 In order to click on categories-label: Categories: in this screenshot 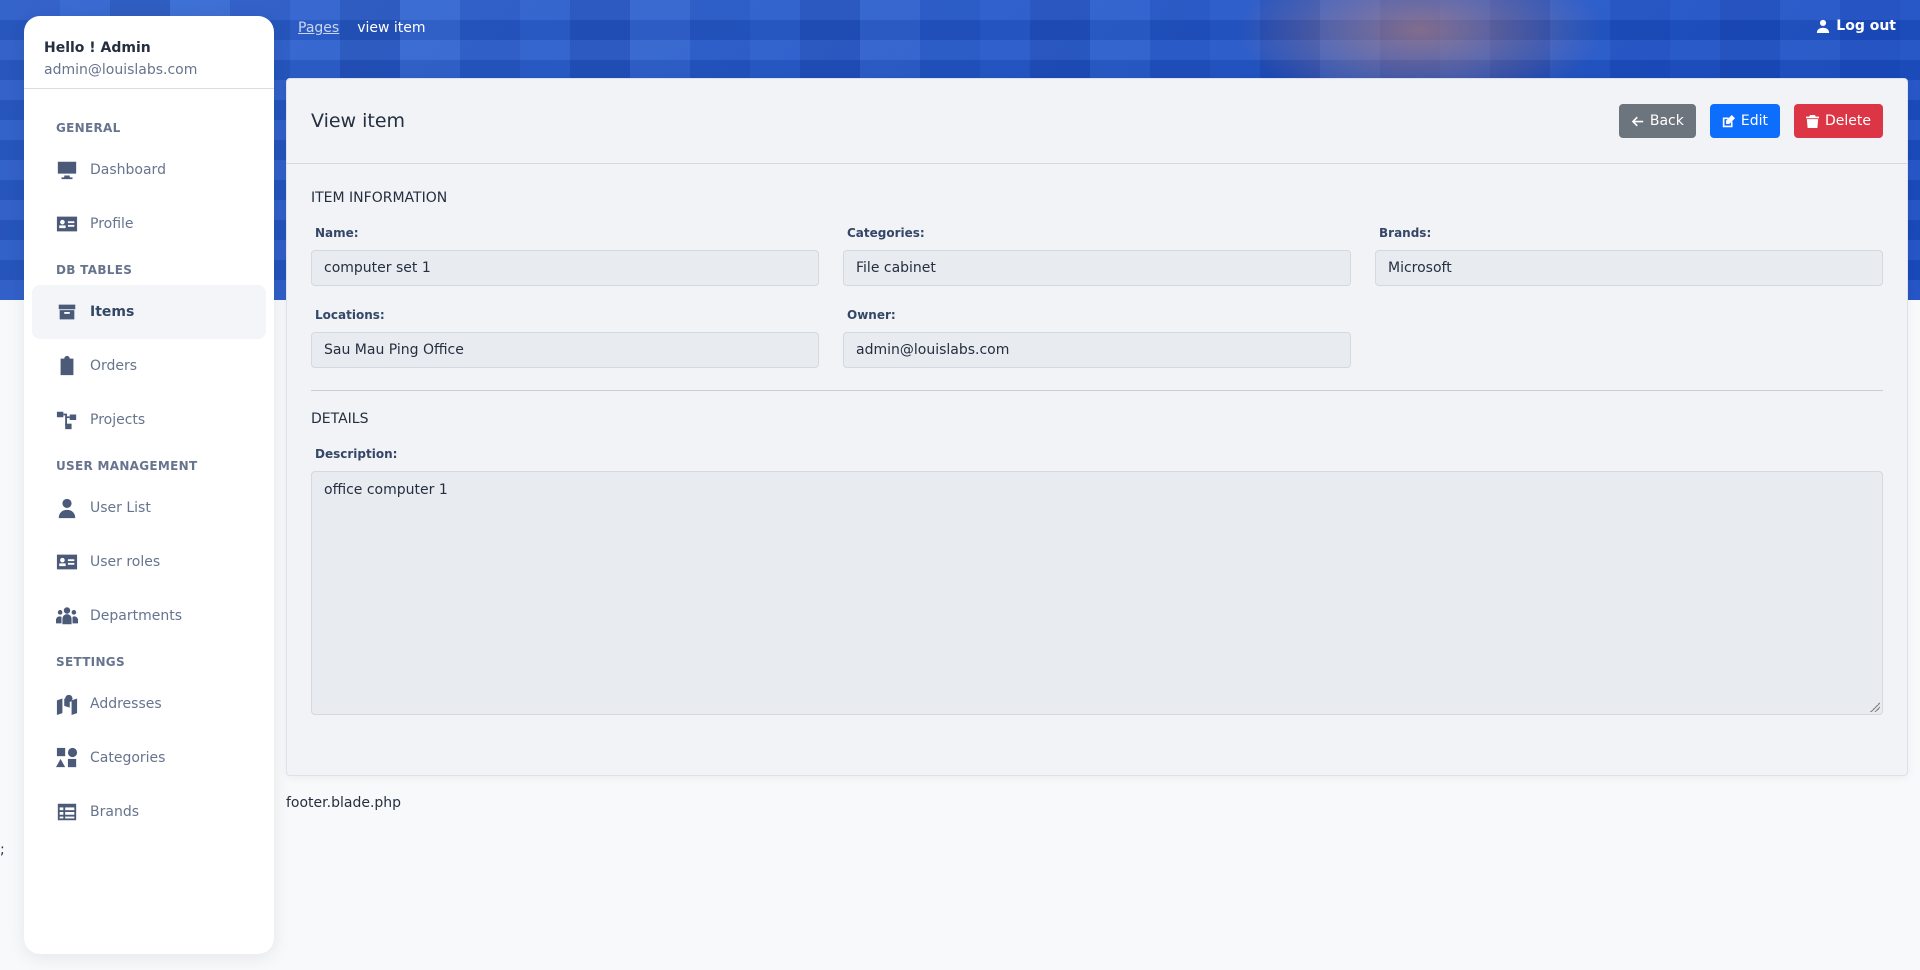, I will do `click(886, 233)`.